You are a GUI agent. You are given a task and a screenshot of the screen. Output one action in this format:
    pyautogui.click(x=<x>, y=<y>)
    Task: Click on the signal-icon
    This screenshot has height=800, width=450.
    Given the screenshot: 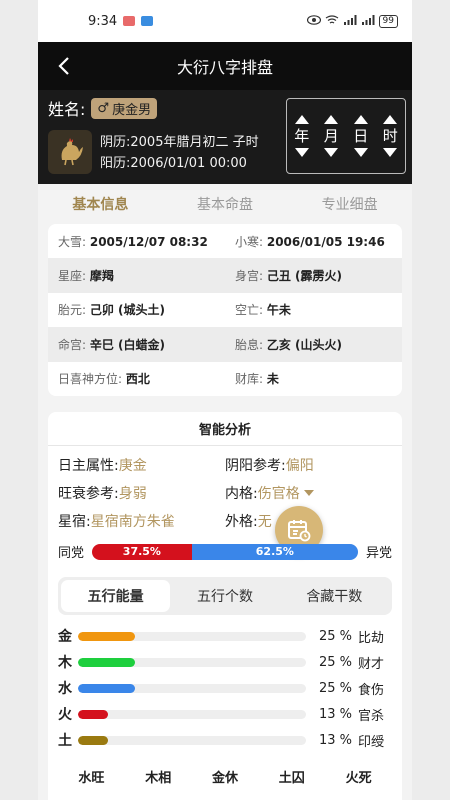 What is the action you would take?
    pyautogui.click(x=350, y=21)
    